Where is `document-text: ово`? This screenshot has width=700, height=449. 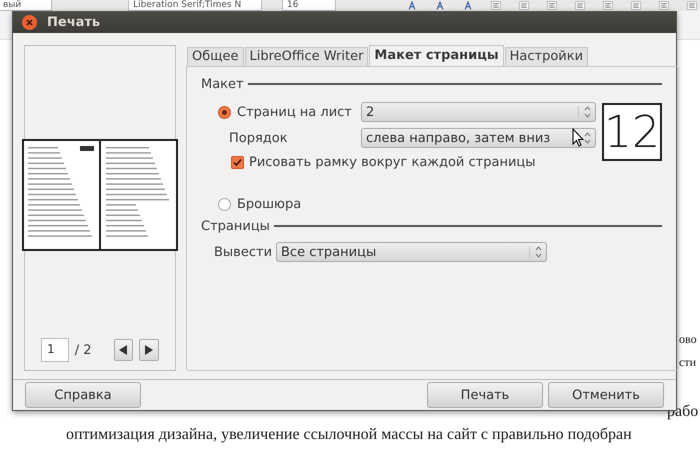
document-text: ово is located at coordinates (688, 339).